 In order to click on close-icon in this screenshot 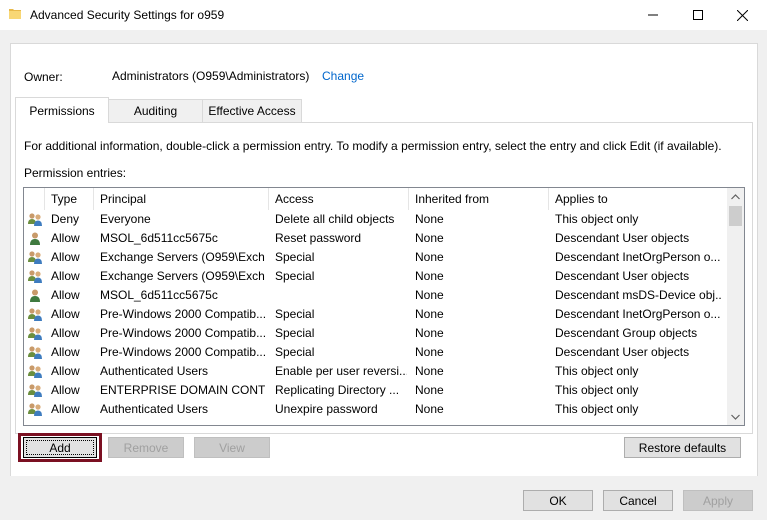, I will do `click(742, 15)`.